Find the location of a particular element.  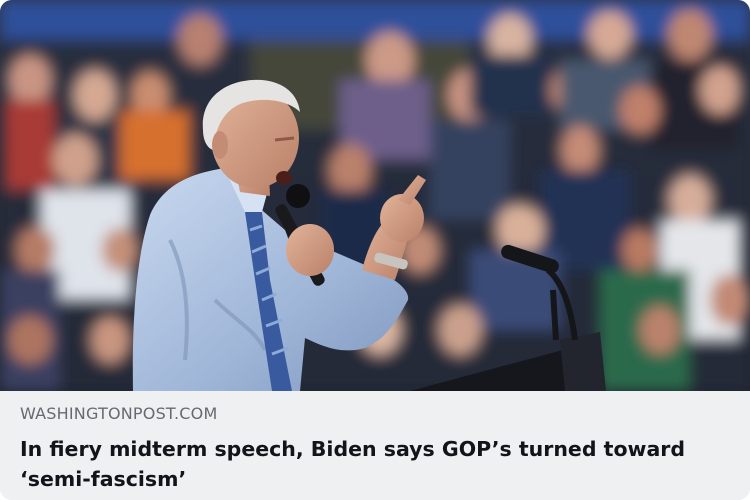

source-domain: WASHINGTONPOST.COM is located at coordinates (119, 413).